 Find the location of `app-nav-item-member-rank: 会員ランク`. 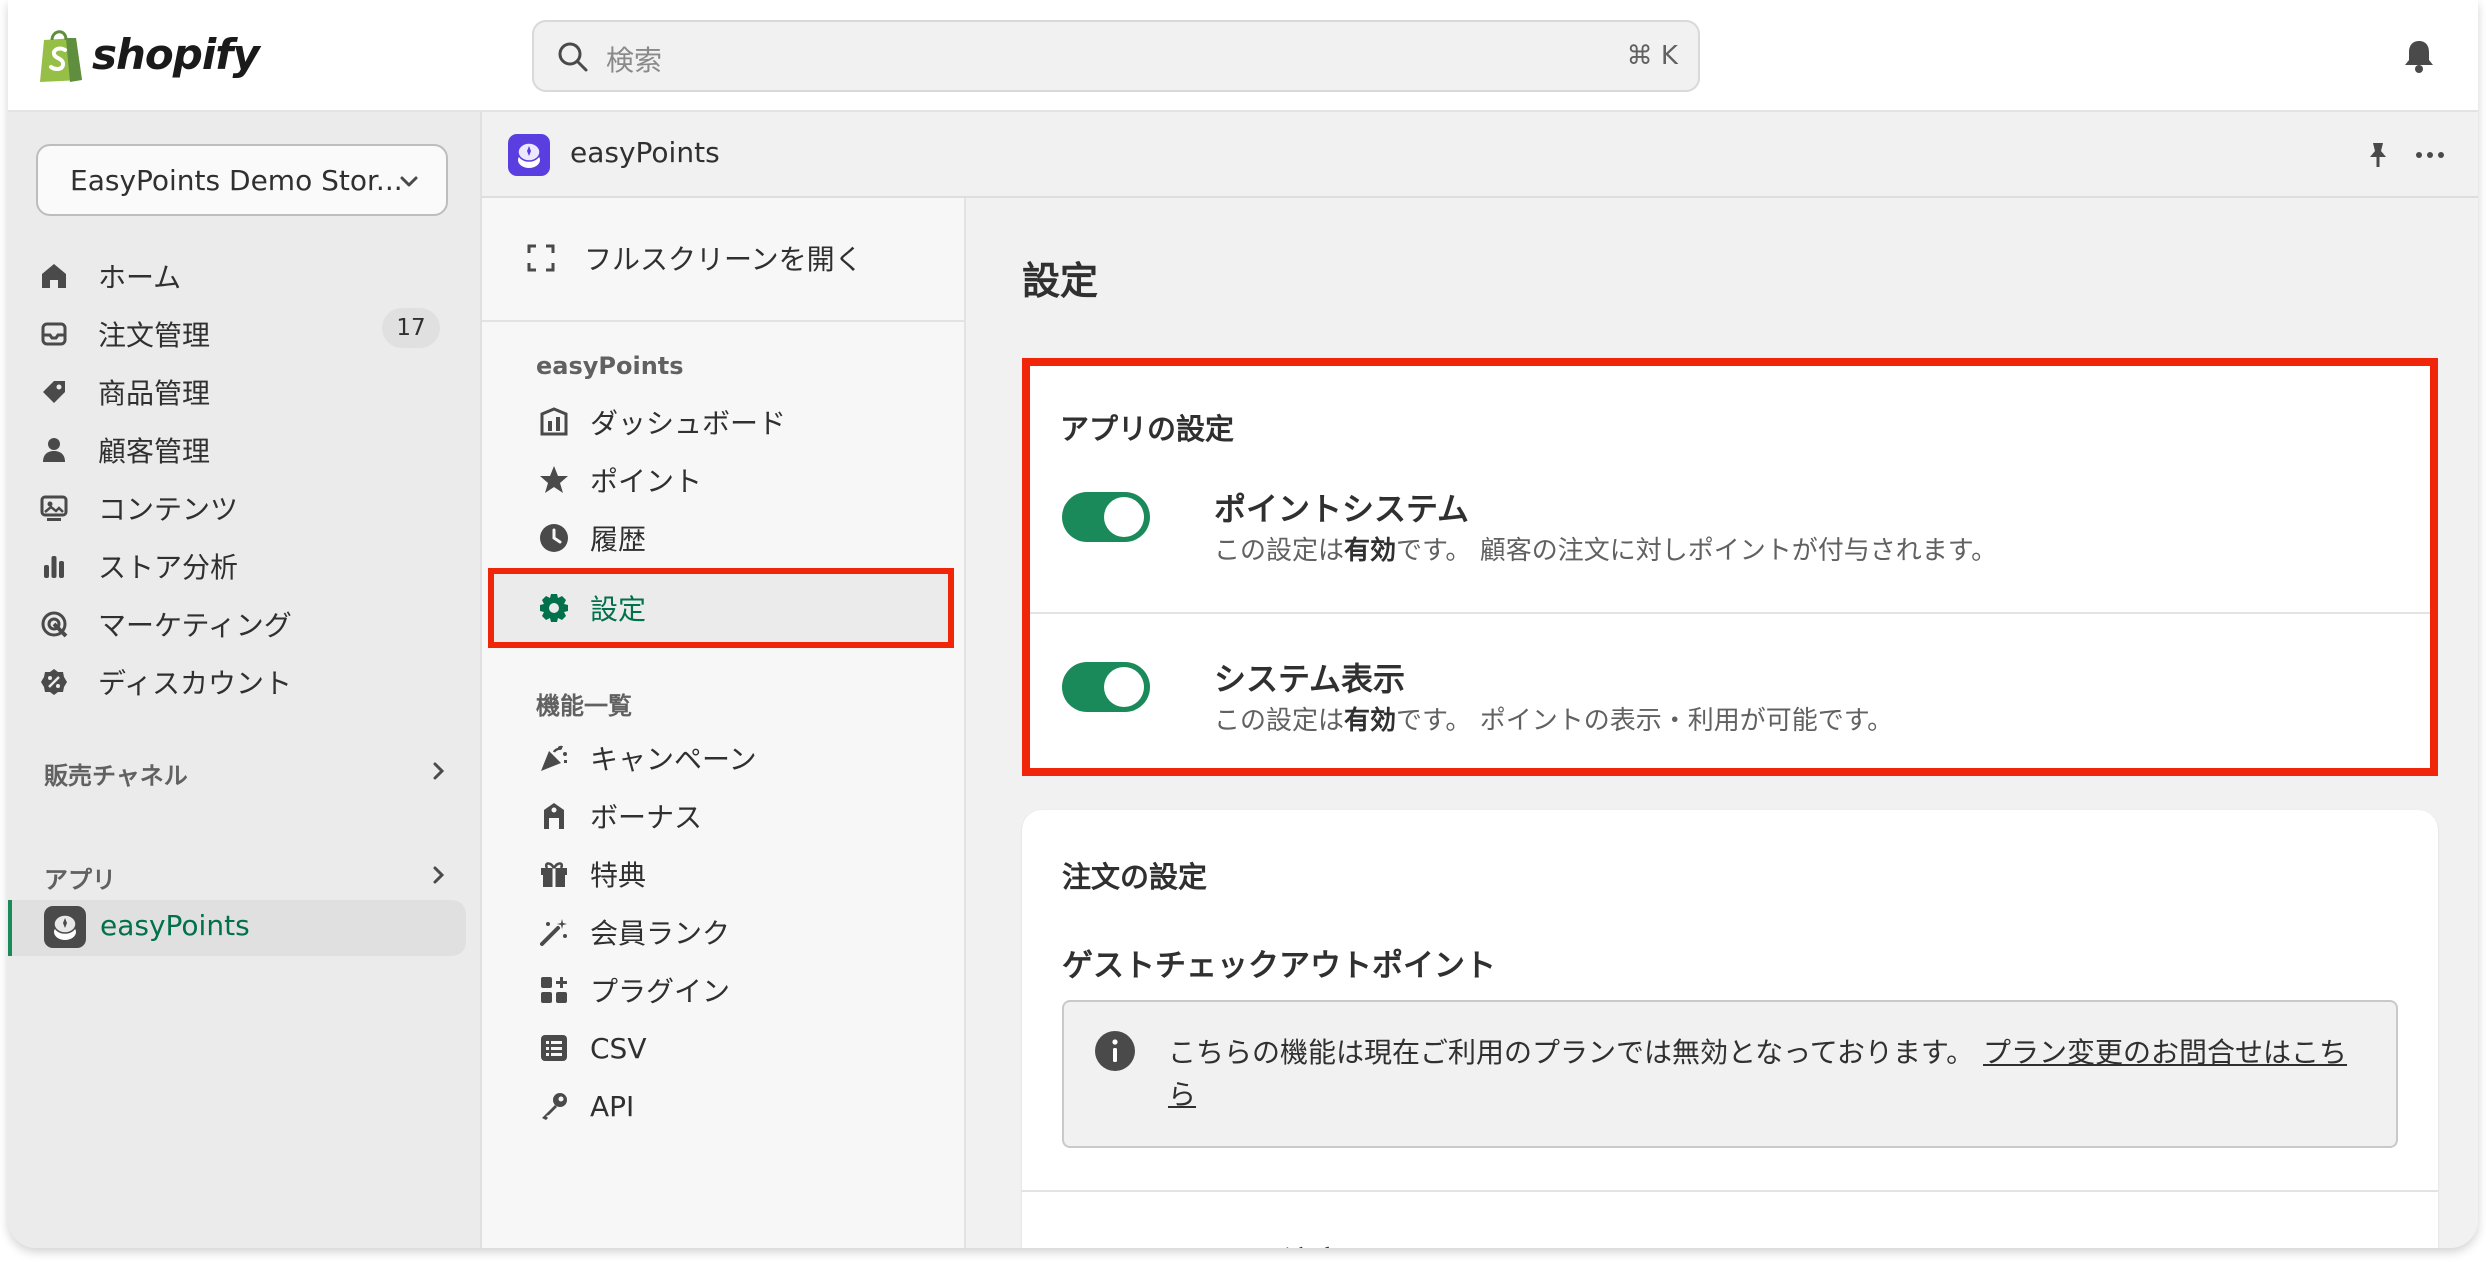

app-nav-item-member-rank: 会員ランク is located at coordinates (746, 932).